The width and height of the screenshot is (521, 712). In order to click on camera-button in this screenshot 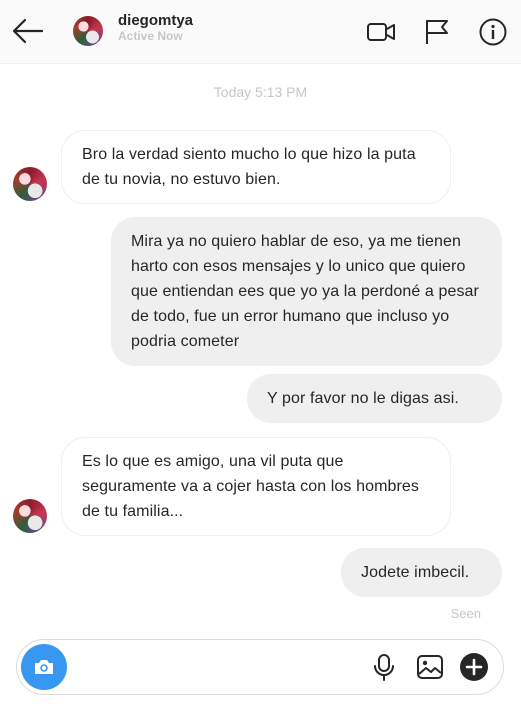, I will do `click(44, 667)`.